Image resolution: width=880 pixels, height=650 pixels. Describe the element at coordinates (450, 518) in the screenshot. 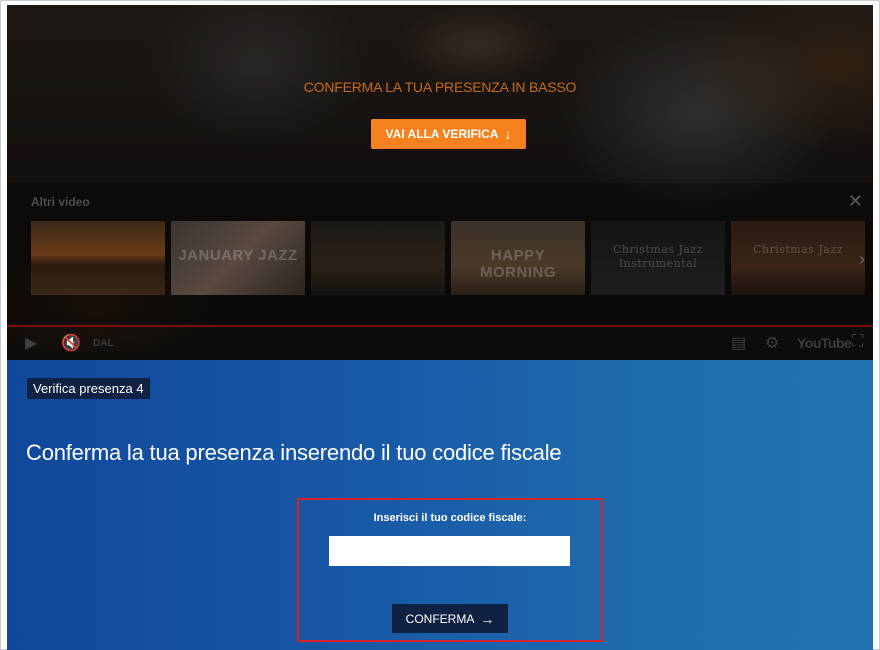

I see `fiscal-code-label: Inserisci il tuo codice fiscale:` at that location.